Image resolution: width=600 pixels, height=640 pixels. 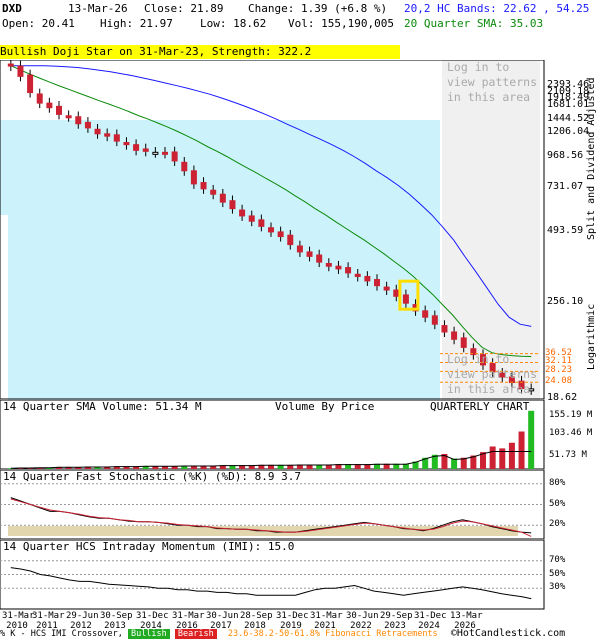 I want to click on footer-prefix: % K - HCS IMI Crossover,, so click(x=61, y=634).